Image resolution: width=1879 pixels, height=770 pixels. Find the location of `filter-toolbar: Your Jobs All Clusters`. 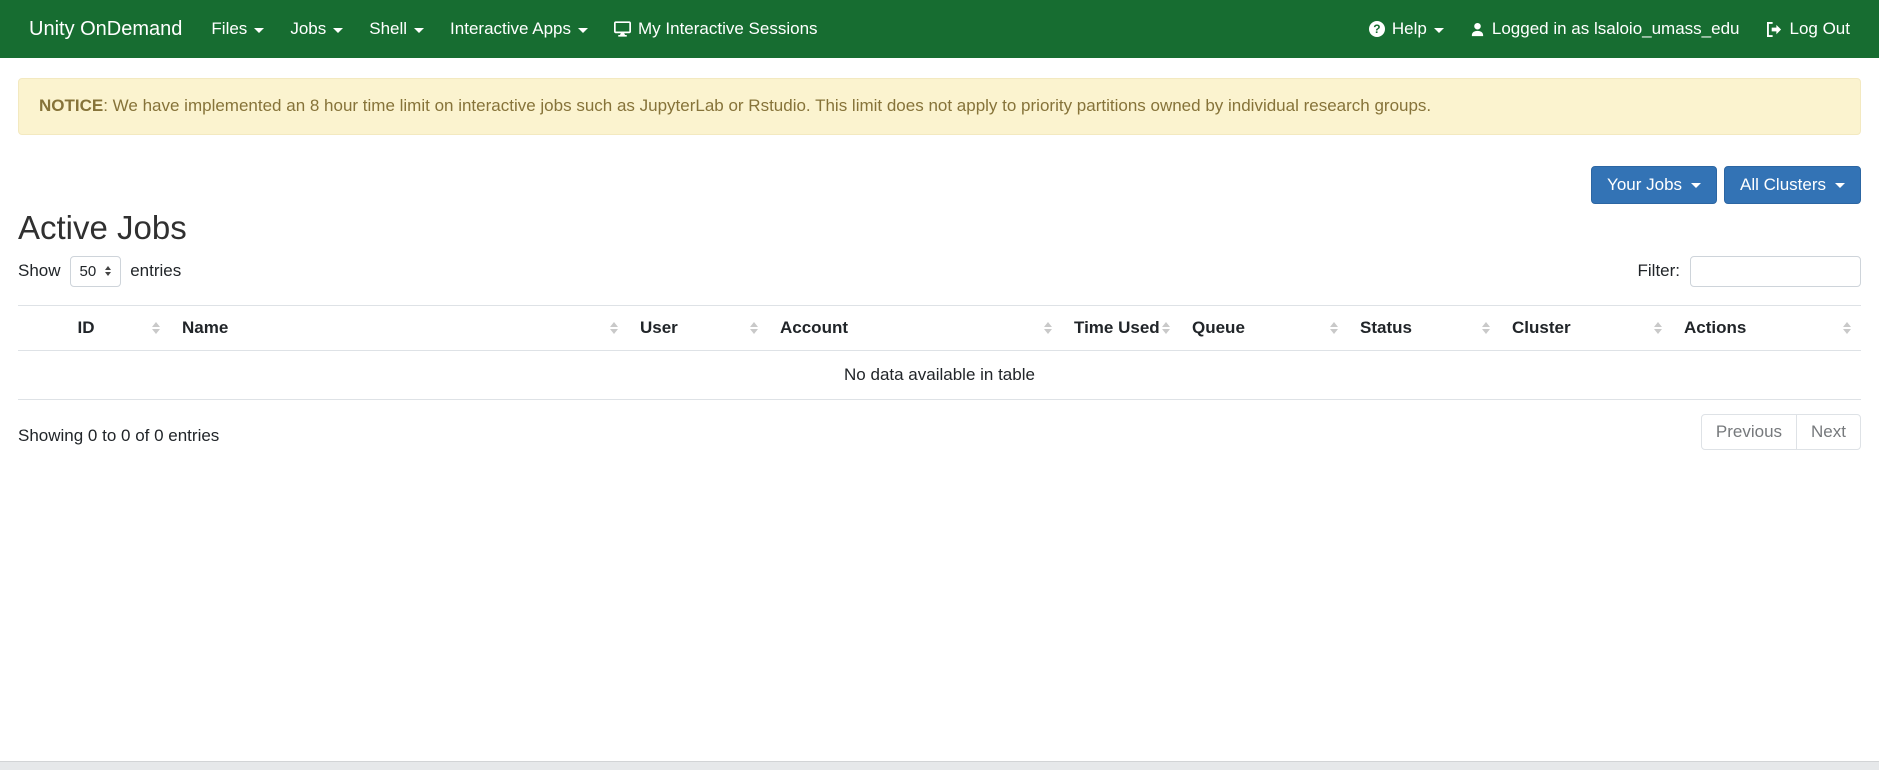

filter-toolbar: Your Jobs All Clusters is located at coordinates (939, 184).